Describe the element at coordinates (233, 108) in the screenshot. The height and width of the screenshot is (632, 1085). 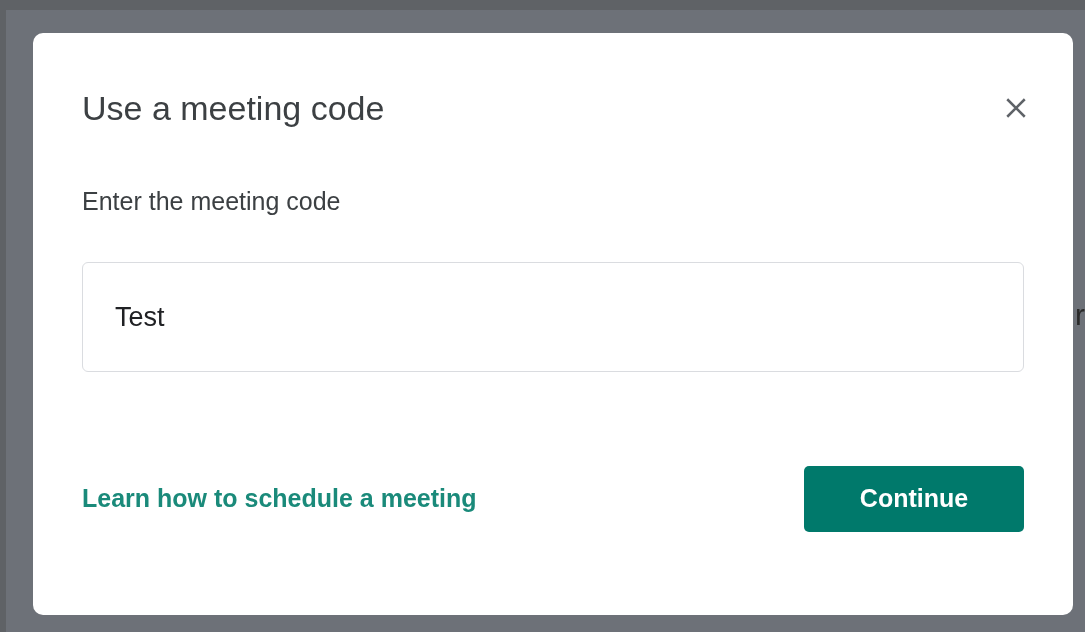
I see `dialog-title: Use a meeting code` at that location.